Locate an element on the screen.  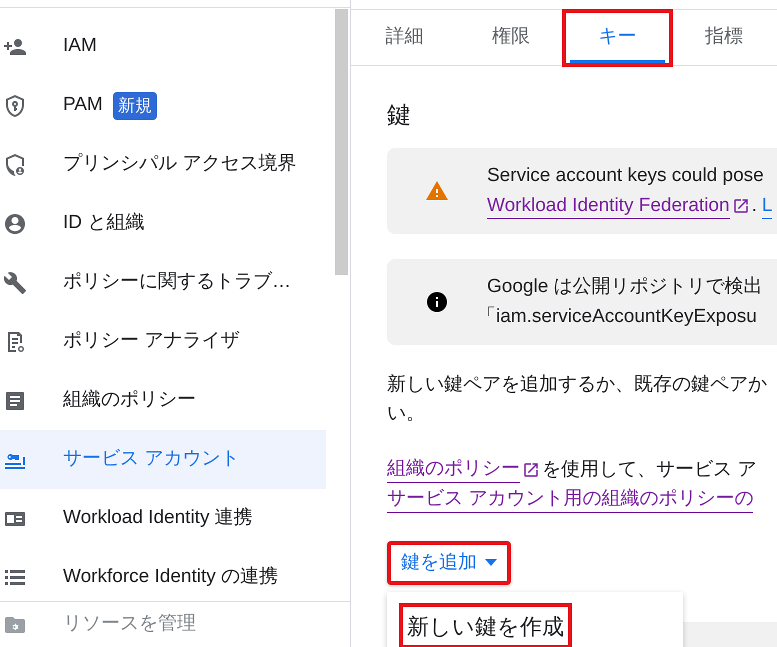
new-badge: 新規 is located at coordinates (134, 106).